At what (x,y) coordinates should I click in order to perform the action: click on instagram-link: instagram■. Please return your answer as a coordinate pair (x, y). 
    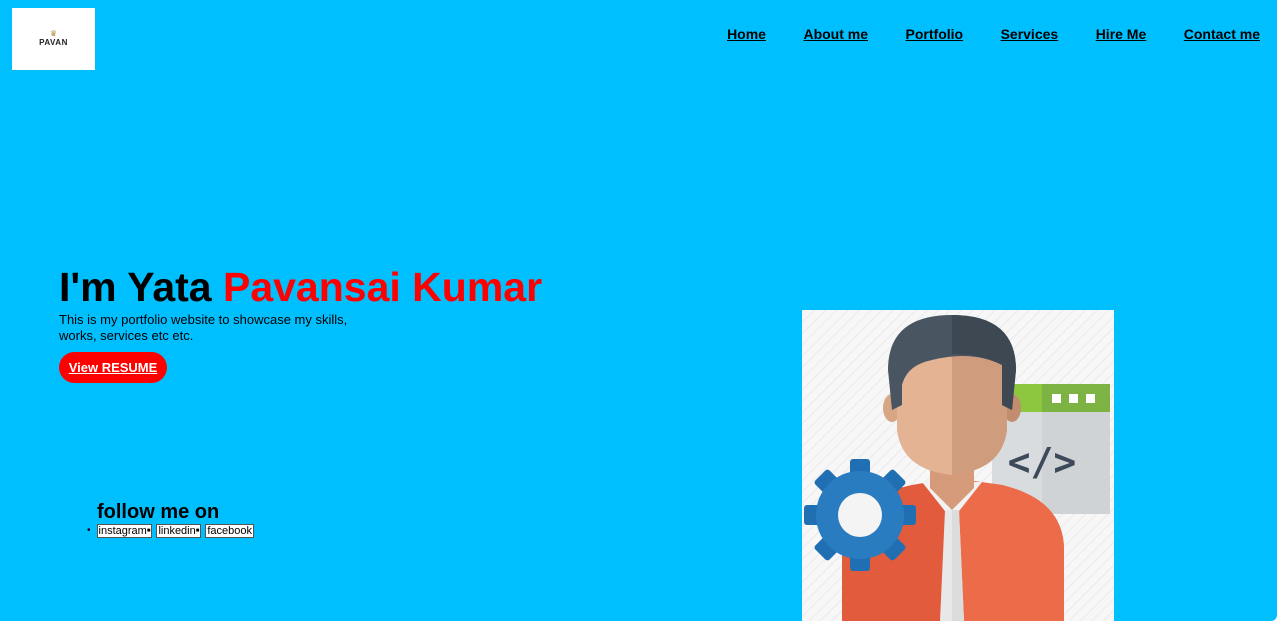
    Looking at the image, I should click on (124, 531).